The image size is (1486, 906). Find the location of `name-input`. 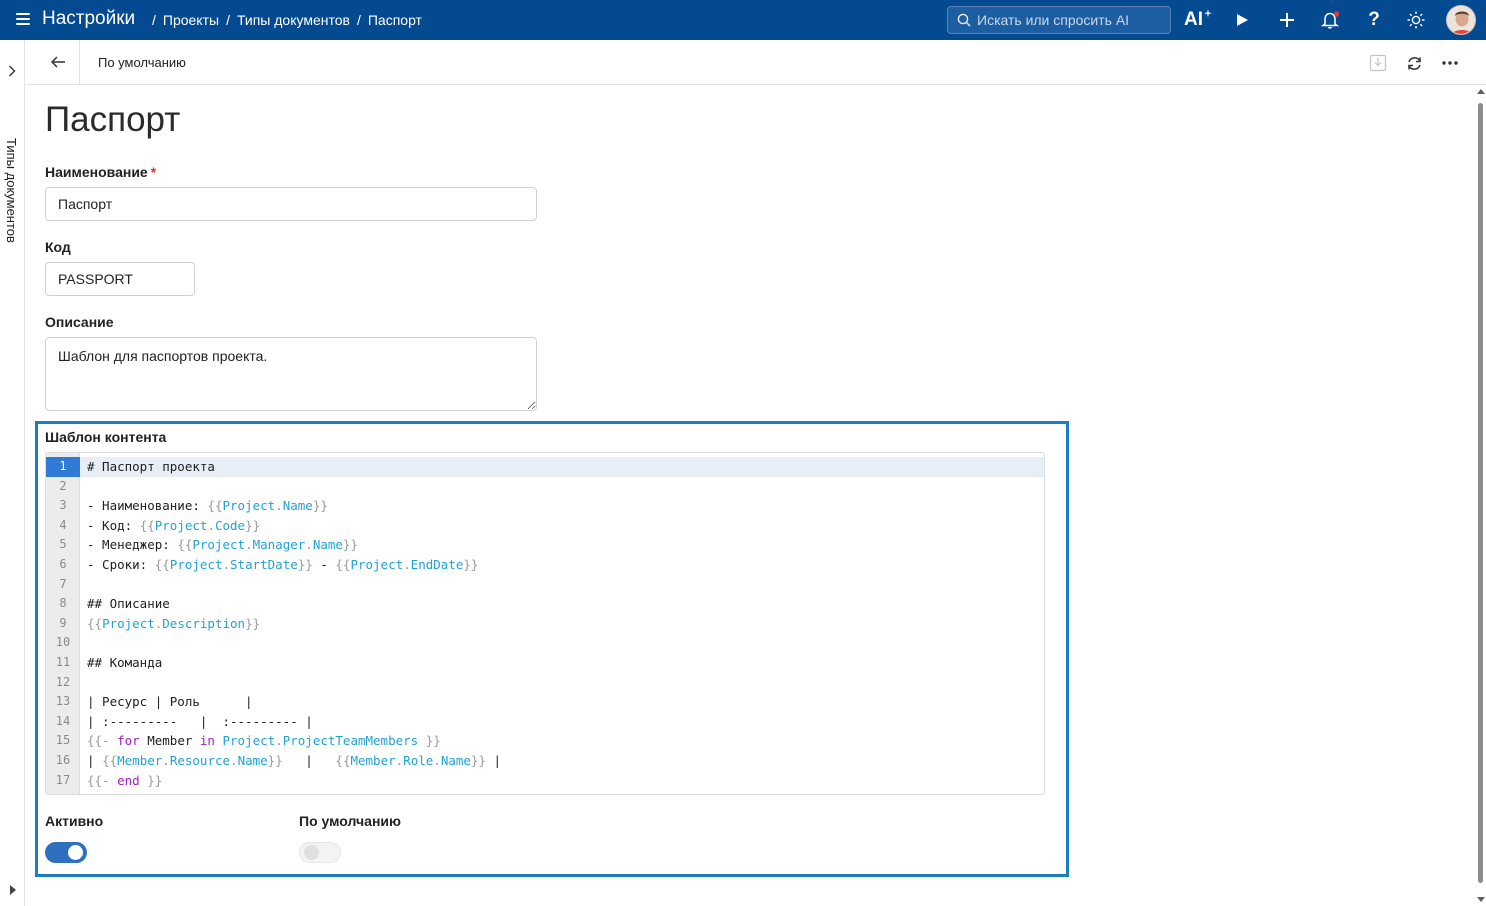

name-input is located at coordinates (291, 204).